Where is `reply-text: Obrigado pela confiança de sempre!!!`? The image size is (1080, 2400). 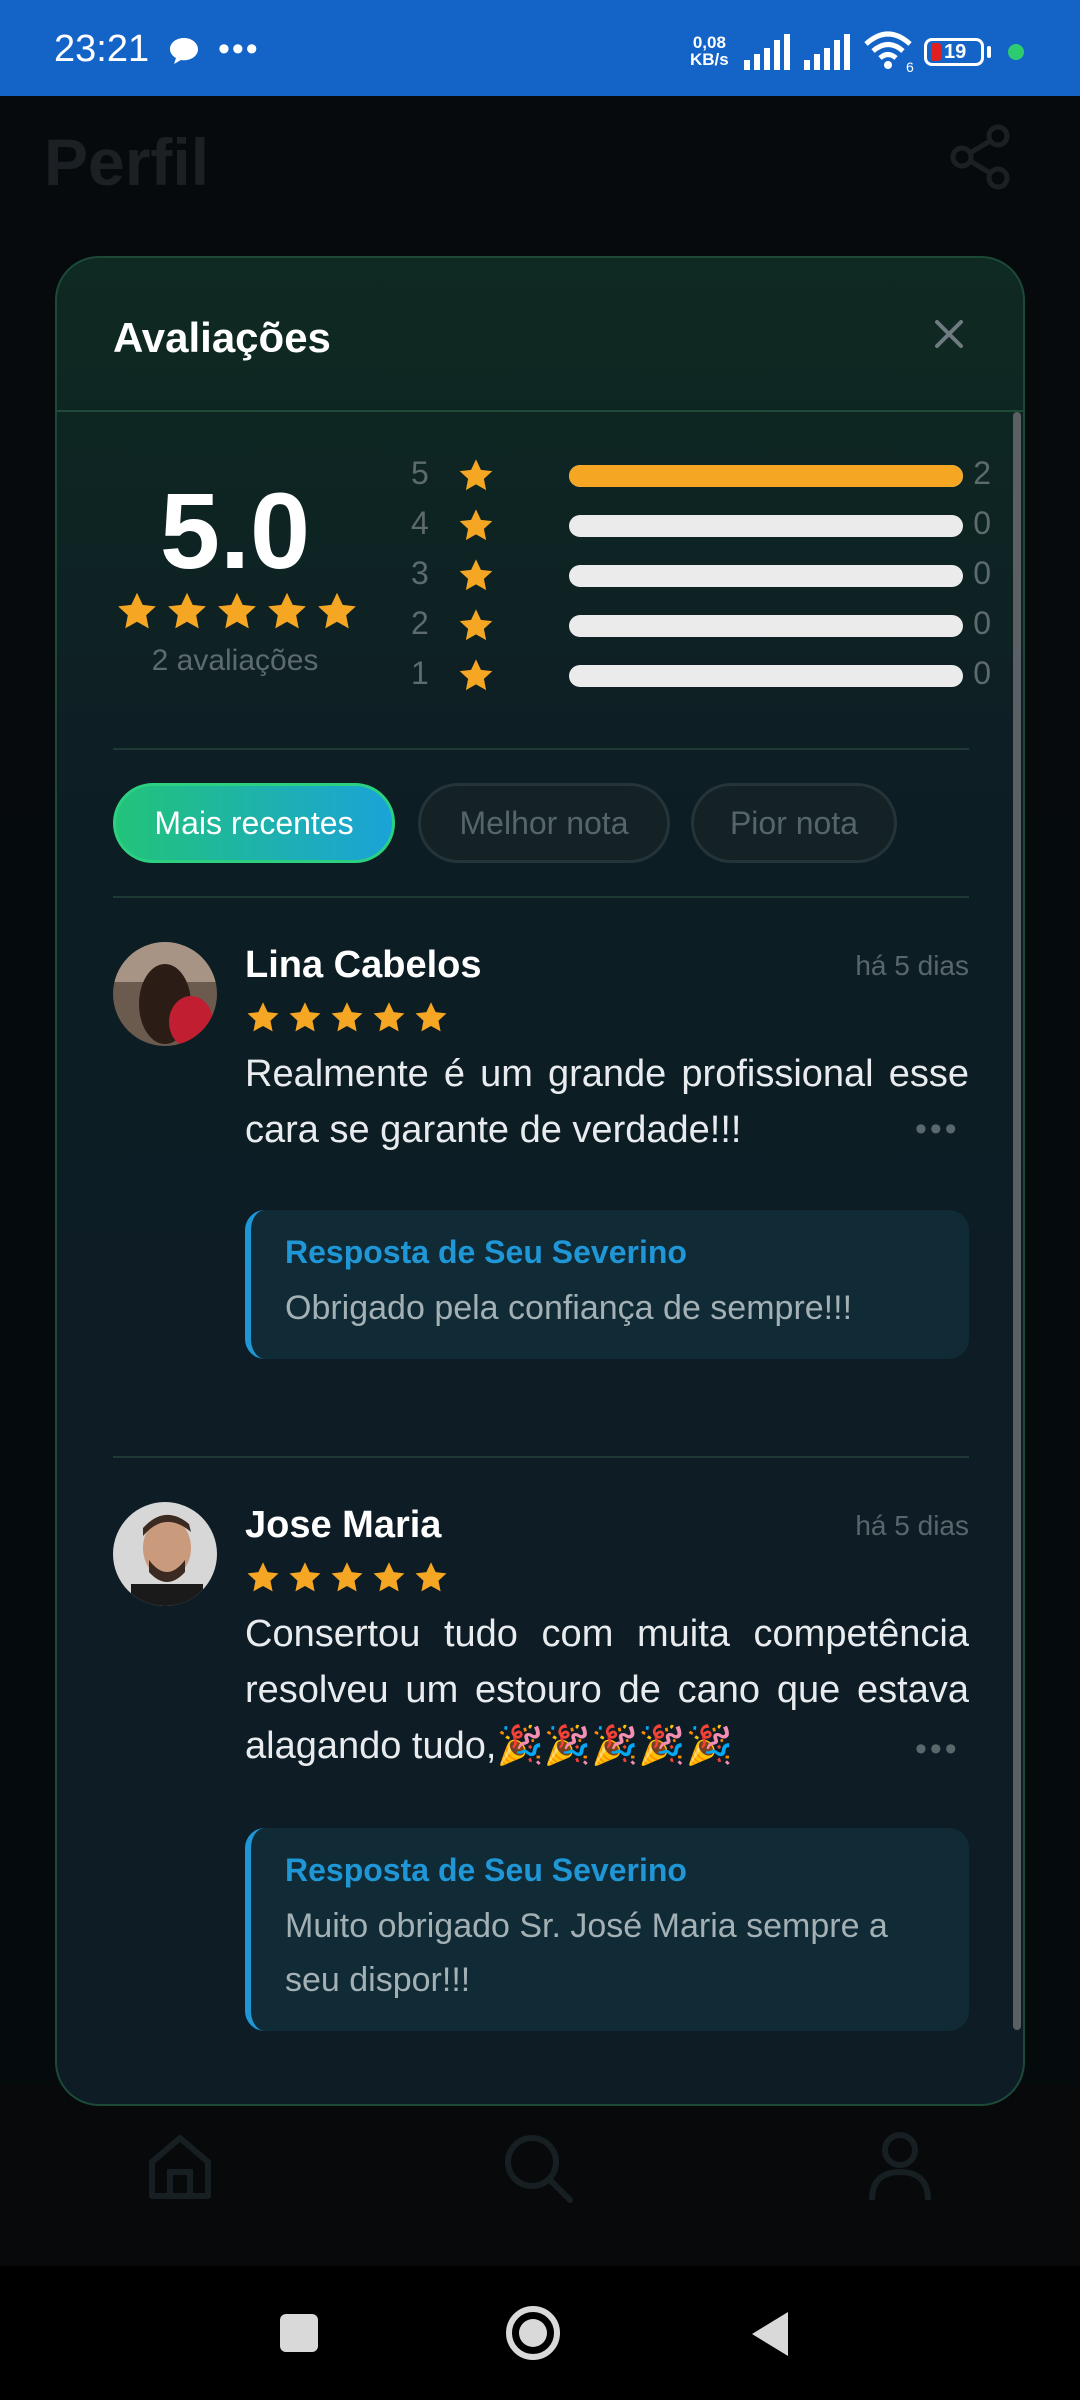 reply-text: Obrigado pela confiança de sempre!!! is located at coordinates (569, 1308).